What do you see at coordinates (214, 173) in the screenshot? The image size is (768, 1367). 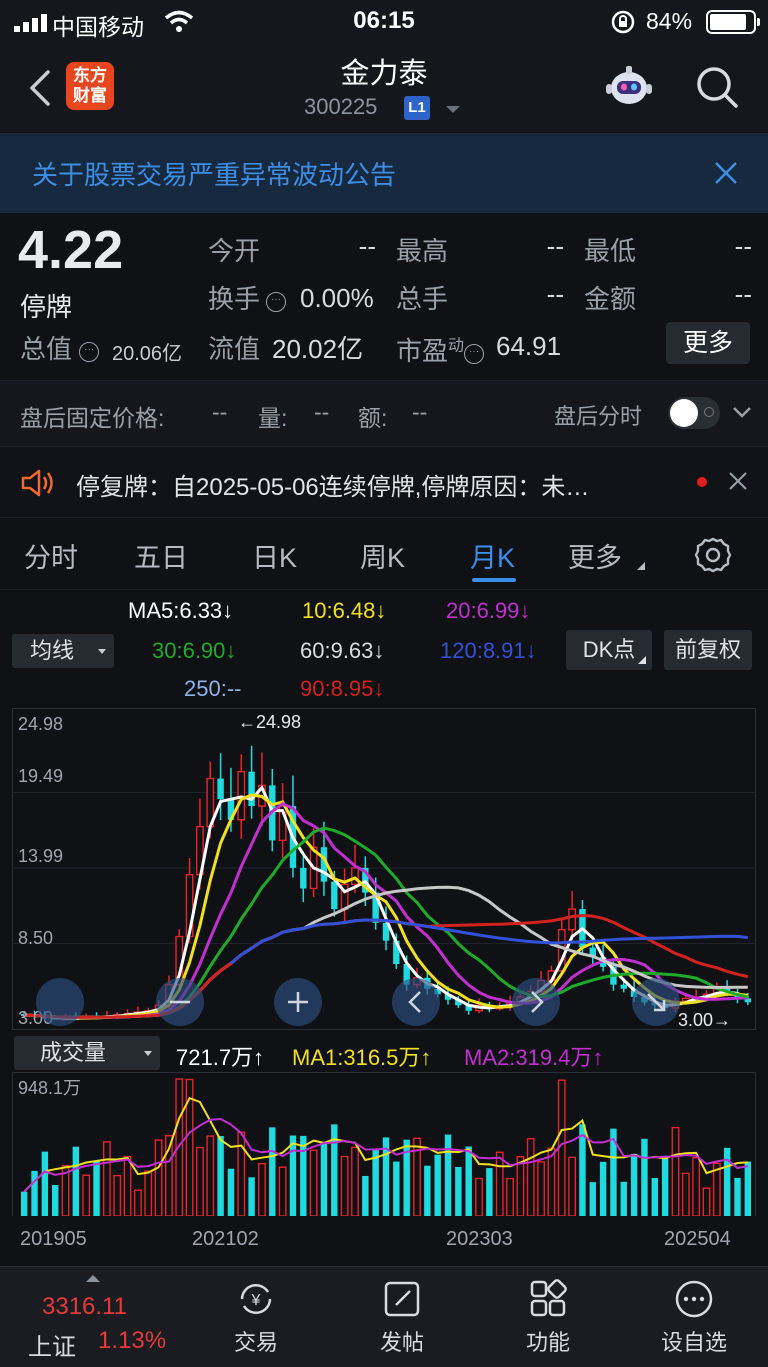 I see `announcement-text: 关于股票交易严重异常波动公告` at bounding box center [214, 173].